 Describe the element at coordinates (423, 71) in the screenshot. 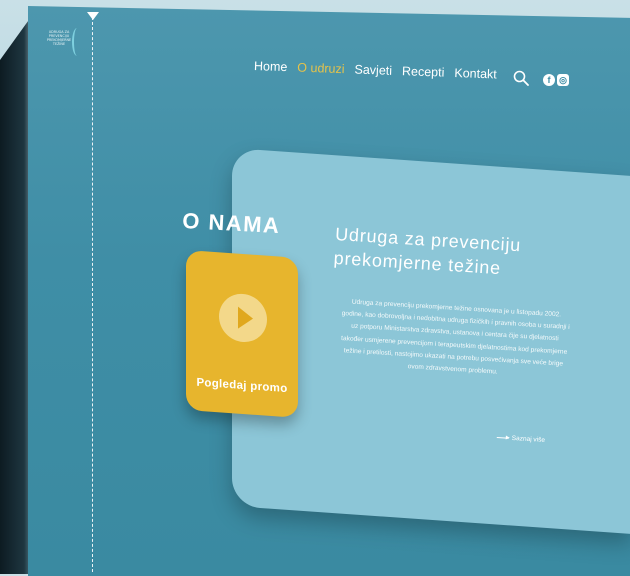

I see `nav-item-recepti: Recepti` at that location.